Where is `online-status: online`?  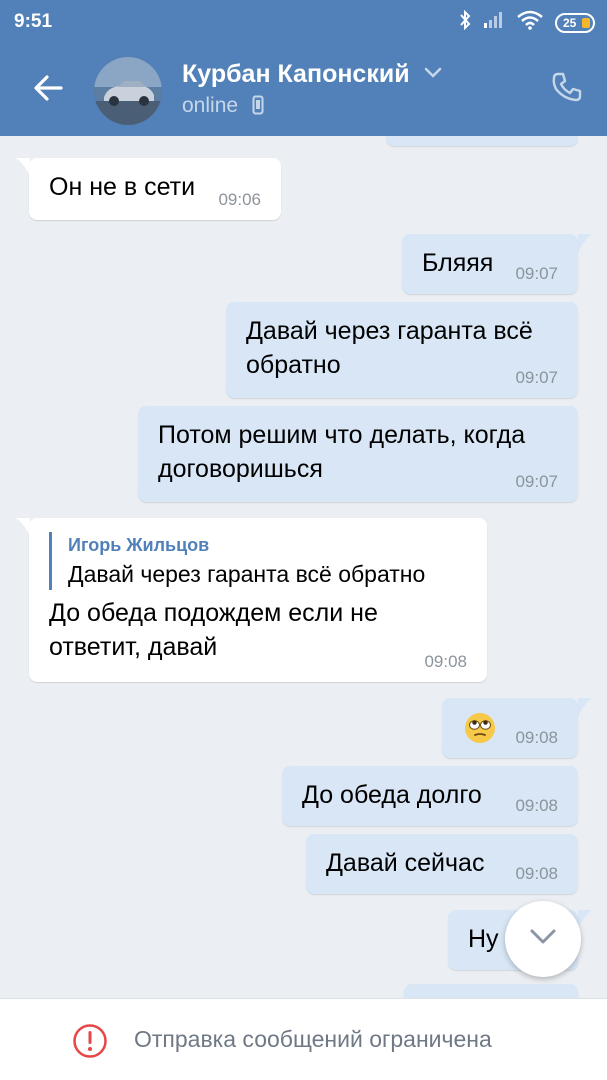
online-status: online is located at coordinates (210, 105).